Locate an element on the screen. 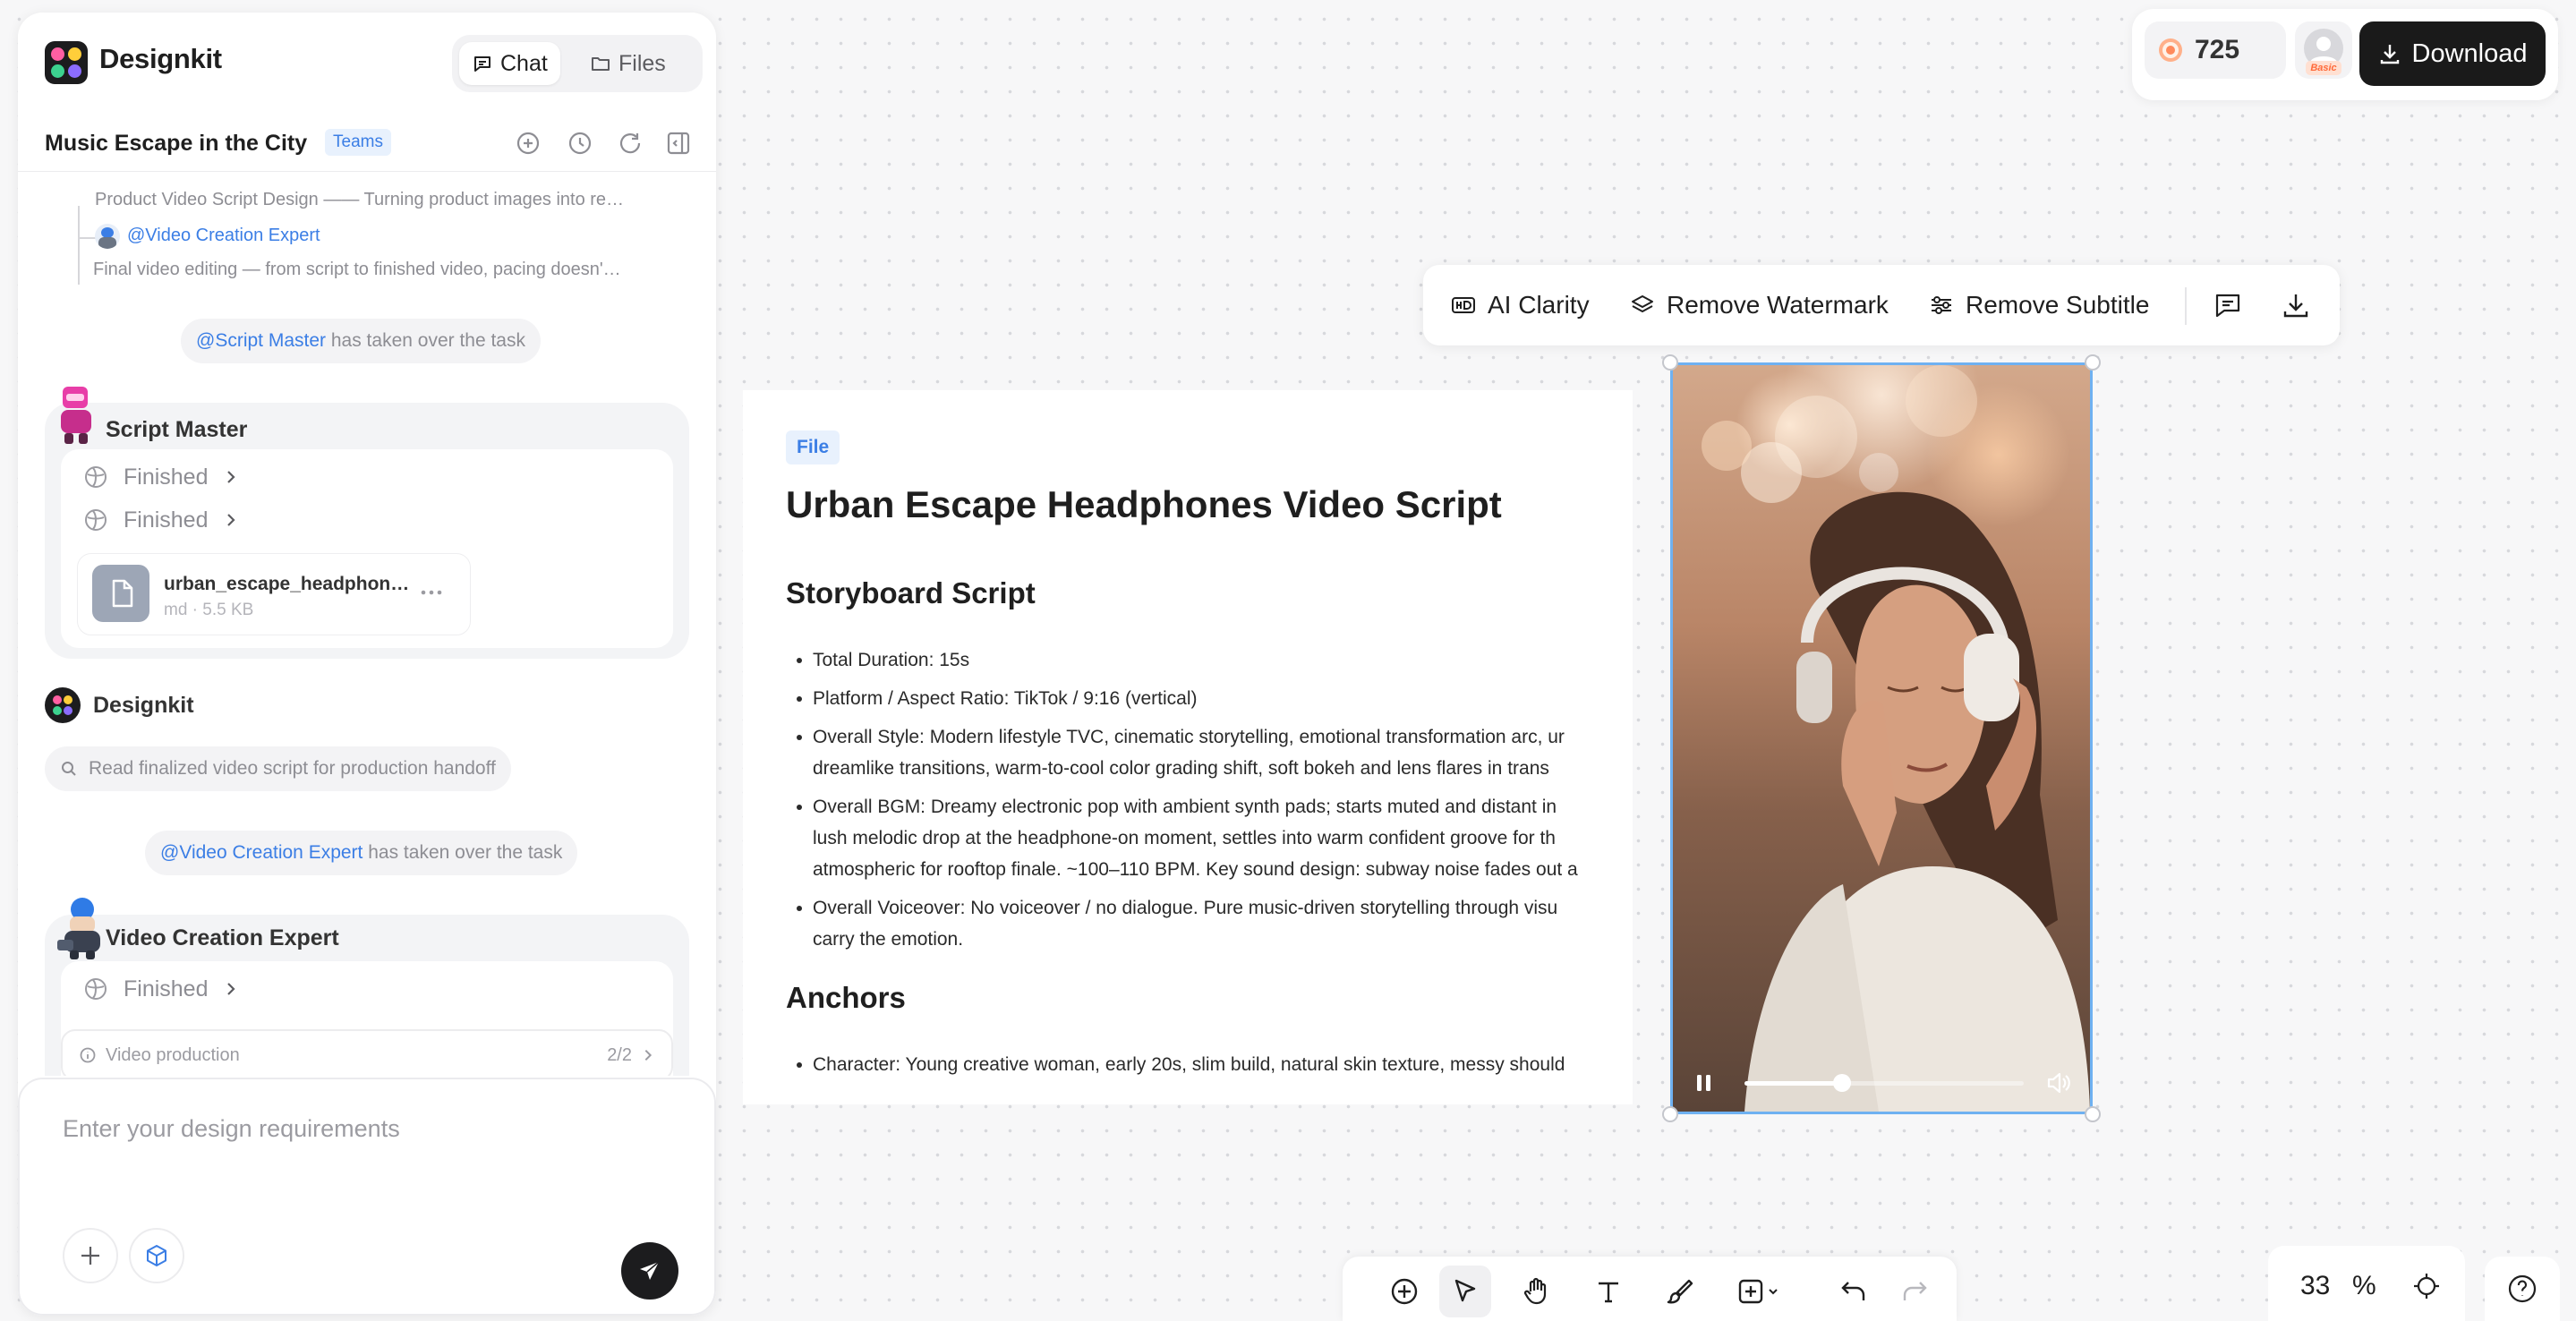 The image size is (2576, 1321). video-expert-small-avatar is located at coordinates (107, 236).